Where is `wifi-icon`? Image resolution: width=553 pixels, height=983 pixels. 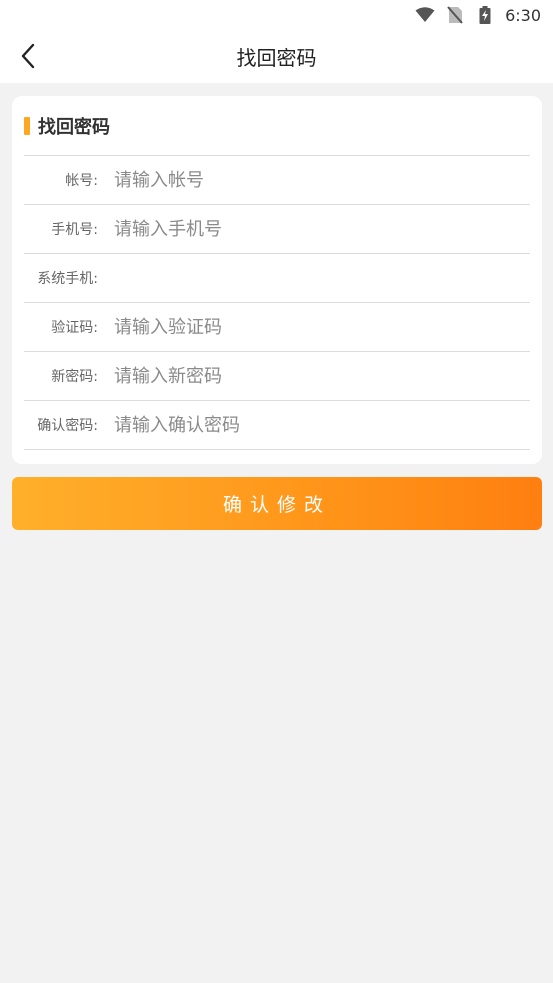 wifi-icon is located at coordinates (425, 15).